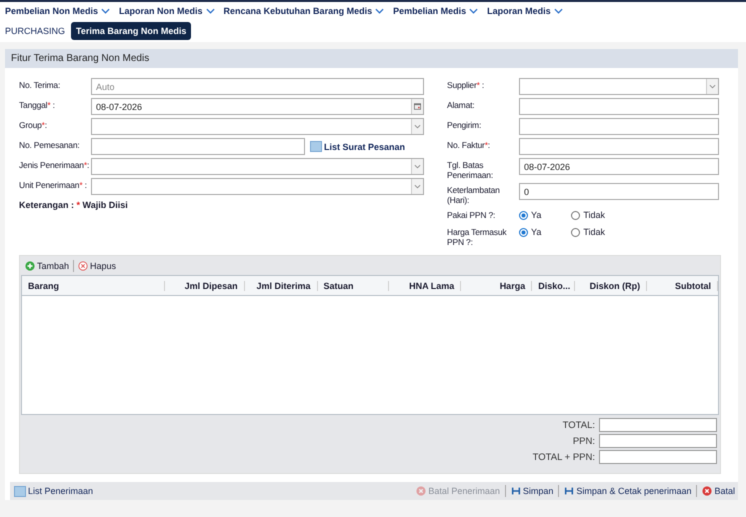 The height and width of the screenshot is (517, 746). I want to click on column-header: Harga, so click(496, 285).